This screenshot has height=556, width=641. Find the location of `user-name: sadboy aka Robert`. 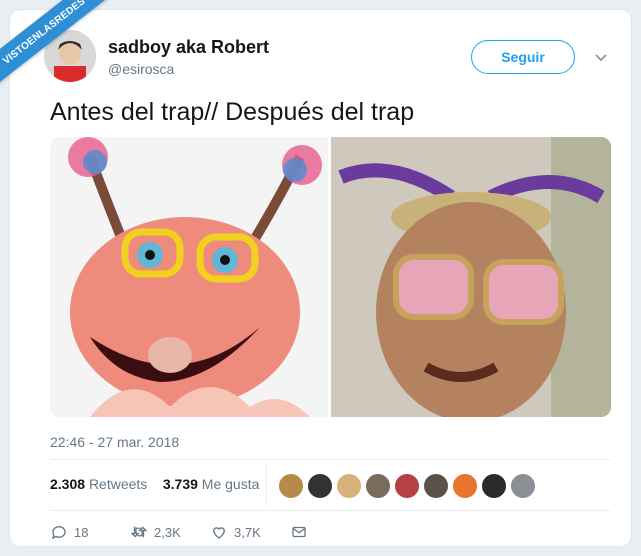

user-name: sadboy aka Robert is located at coordinates (188, 47).